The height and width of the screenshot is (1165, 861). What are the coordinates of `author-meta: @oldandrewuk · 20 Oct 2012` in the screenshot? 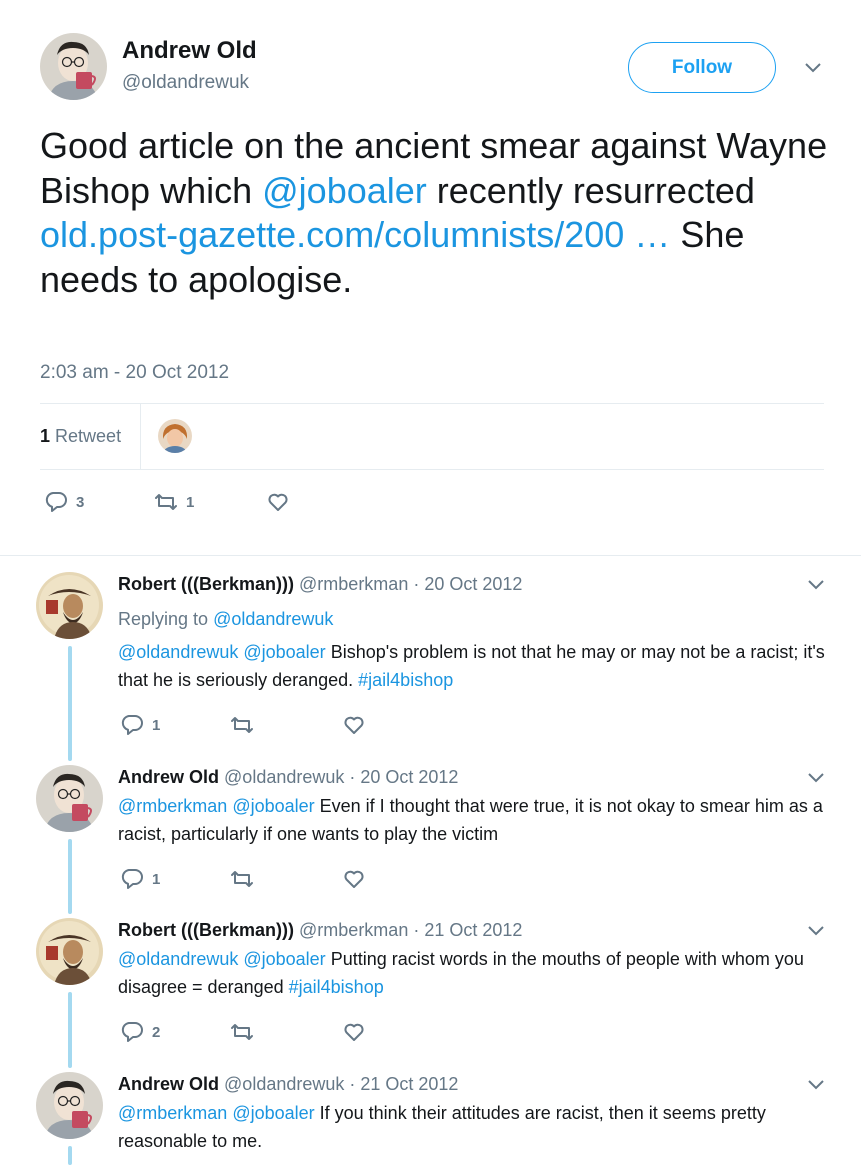 It's located at (341, 777).